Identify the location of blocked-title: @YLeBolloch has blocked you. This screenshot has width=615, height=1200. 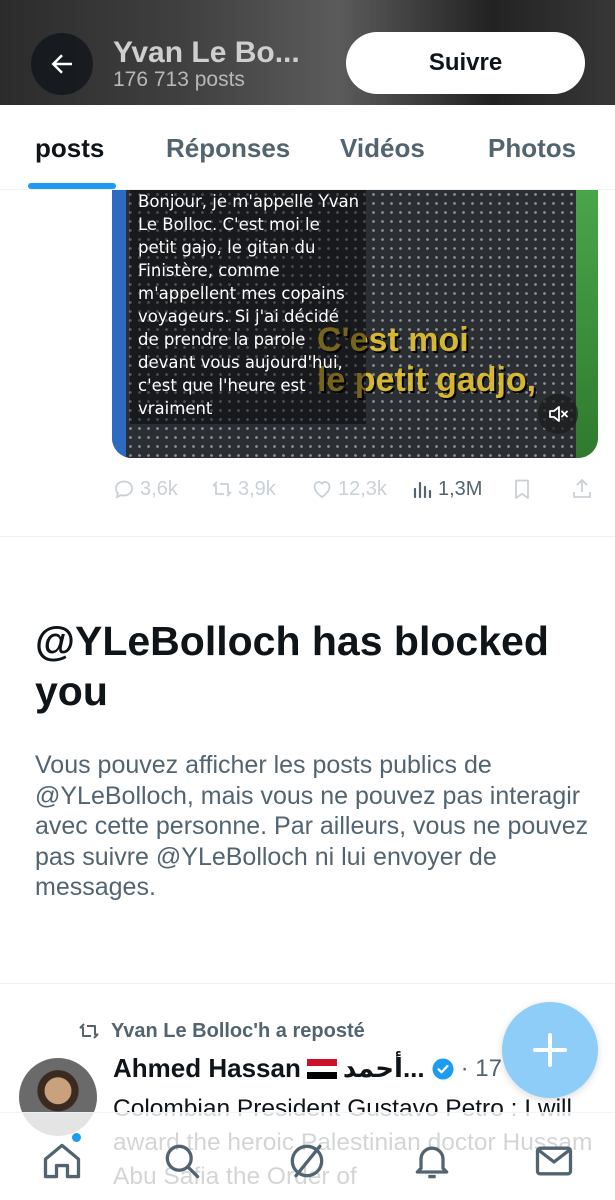
(292, 666).